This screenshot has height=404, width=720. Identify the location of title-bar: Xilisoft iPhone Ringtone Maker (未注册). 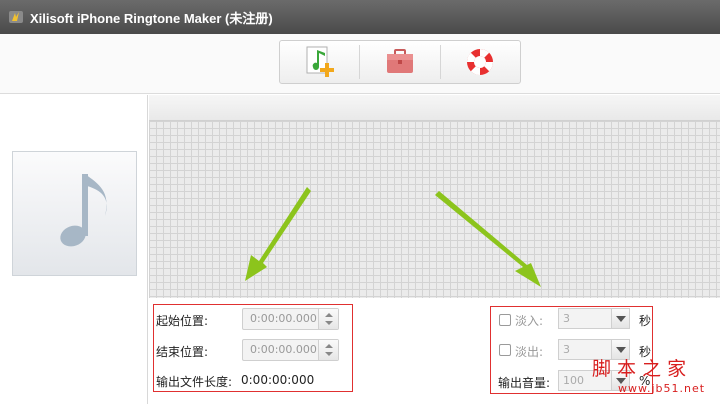
(360, 17).